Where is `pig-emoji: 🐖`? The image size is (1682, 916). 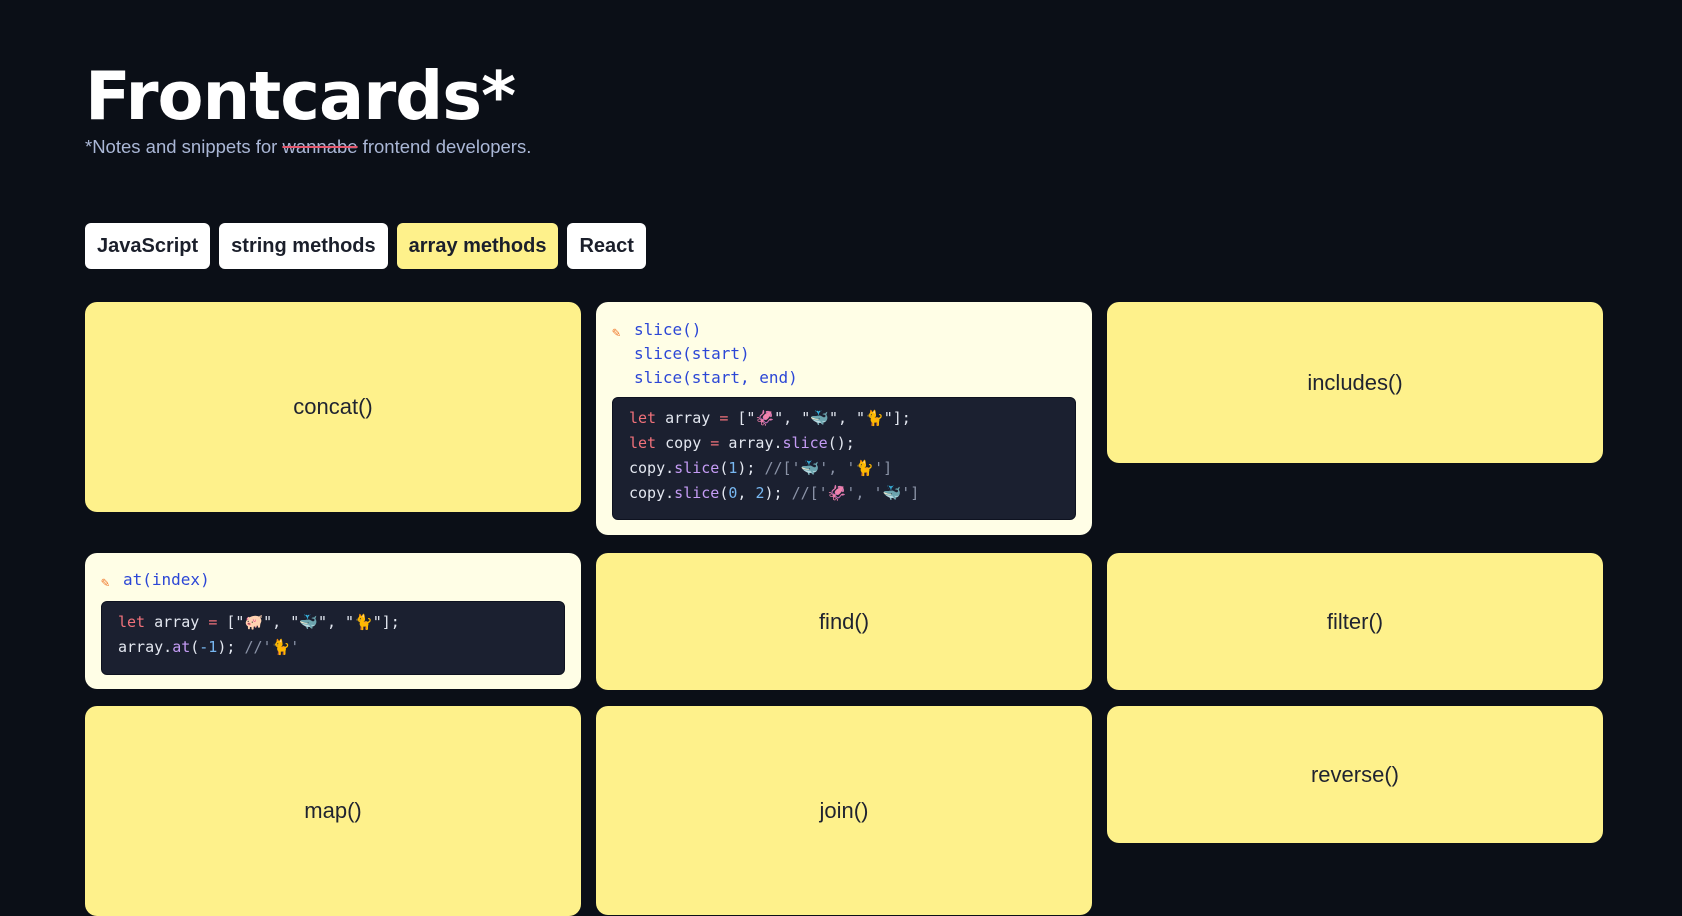
pig-emoji: 🐖 is located at coordinates (254, 622).